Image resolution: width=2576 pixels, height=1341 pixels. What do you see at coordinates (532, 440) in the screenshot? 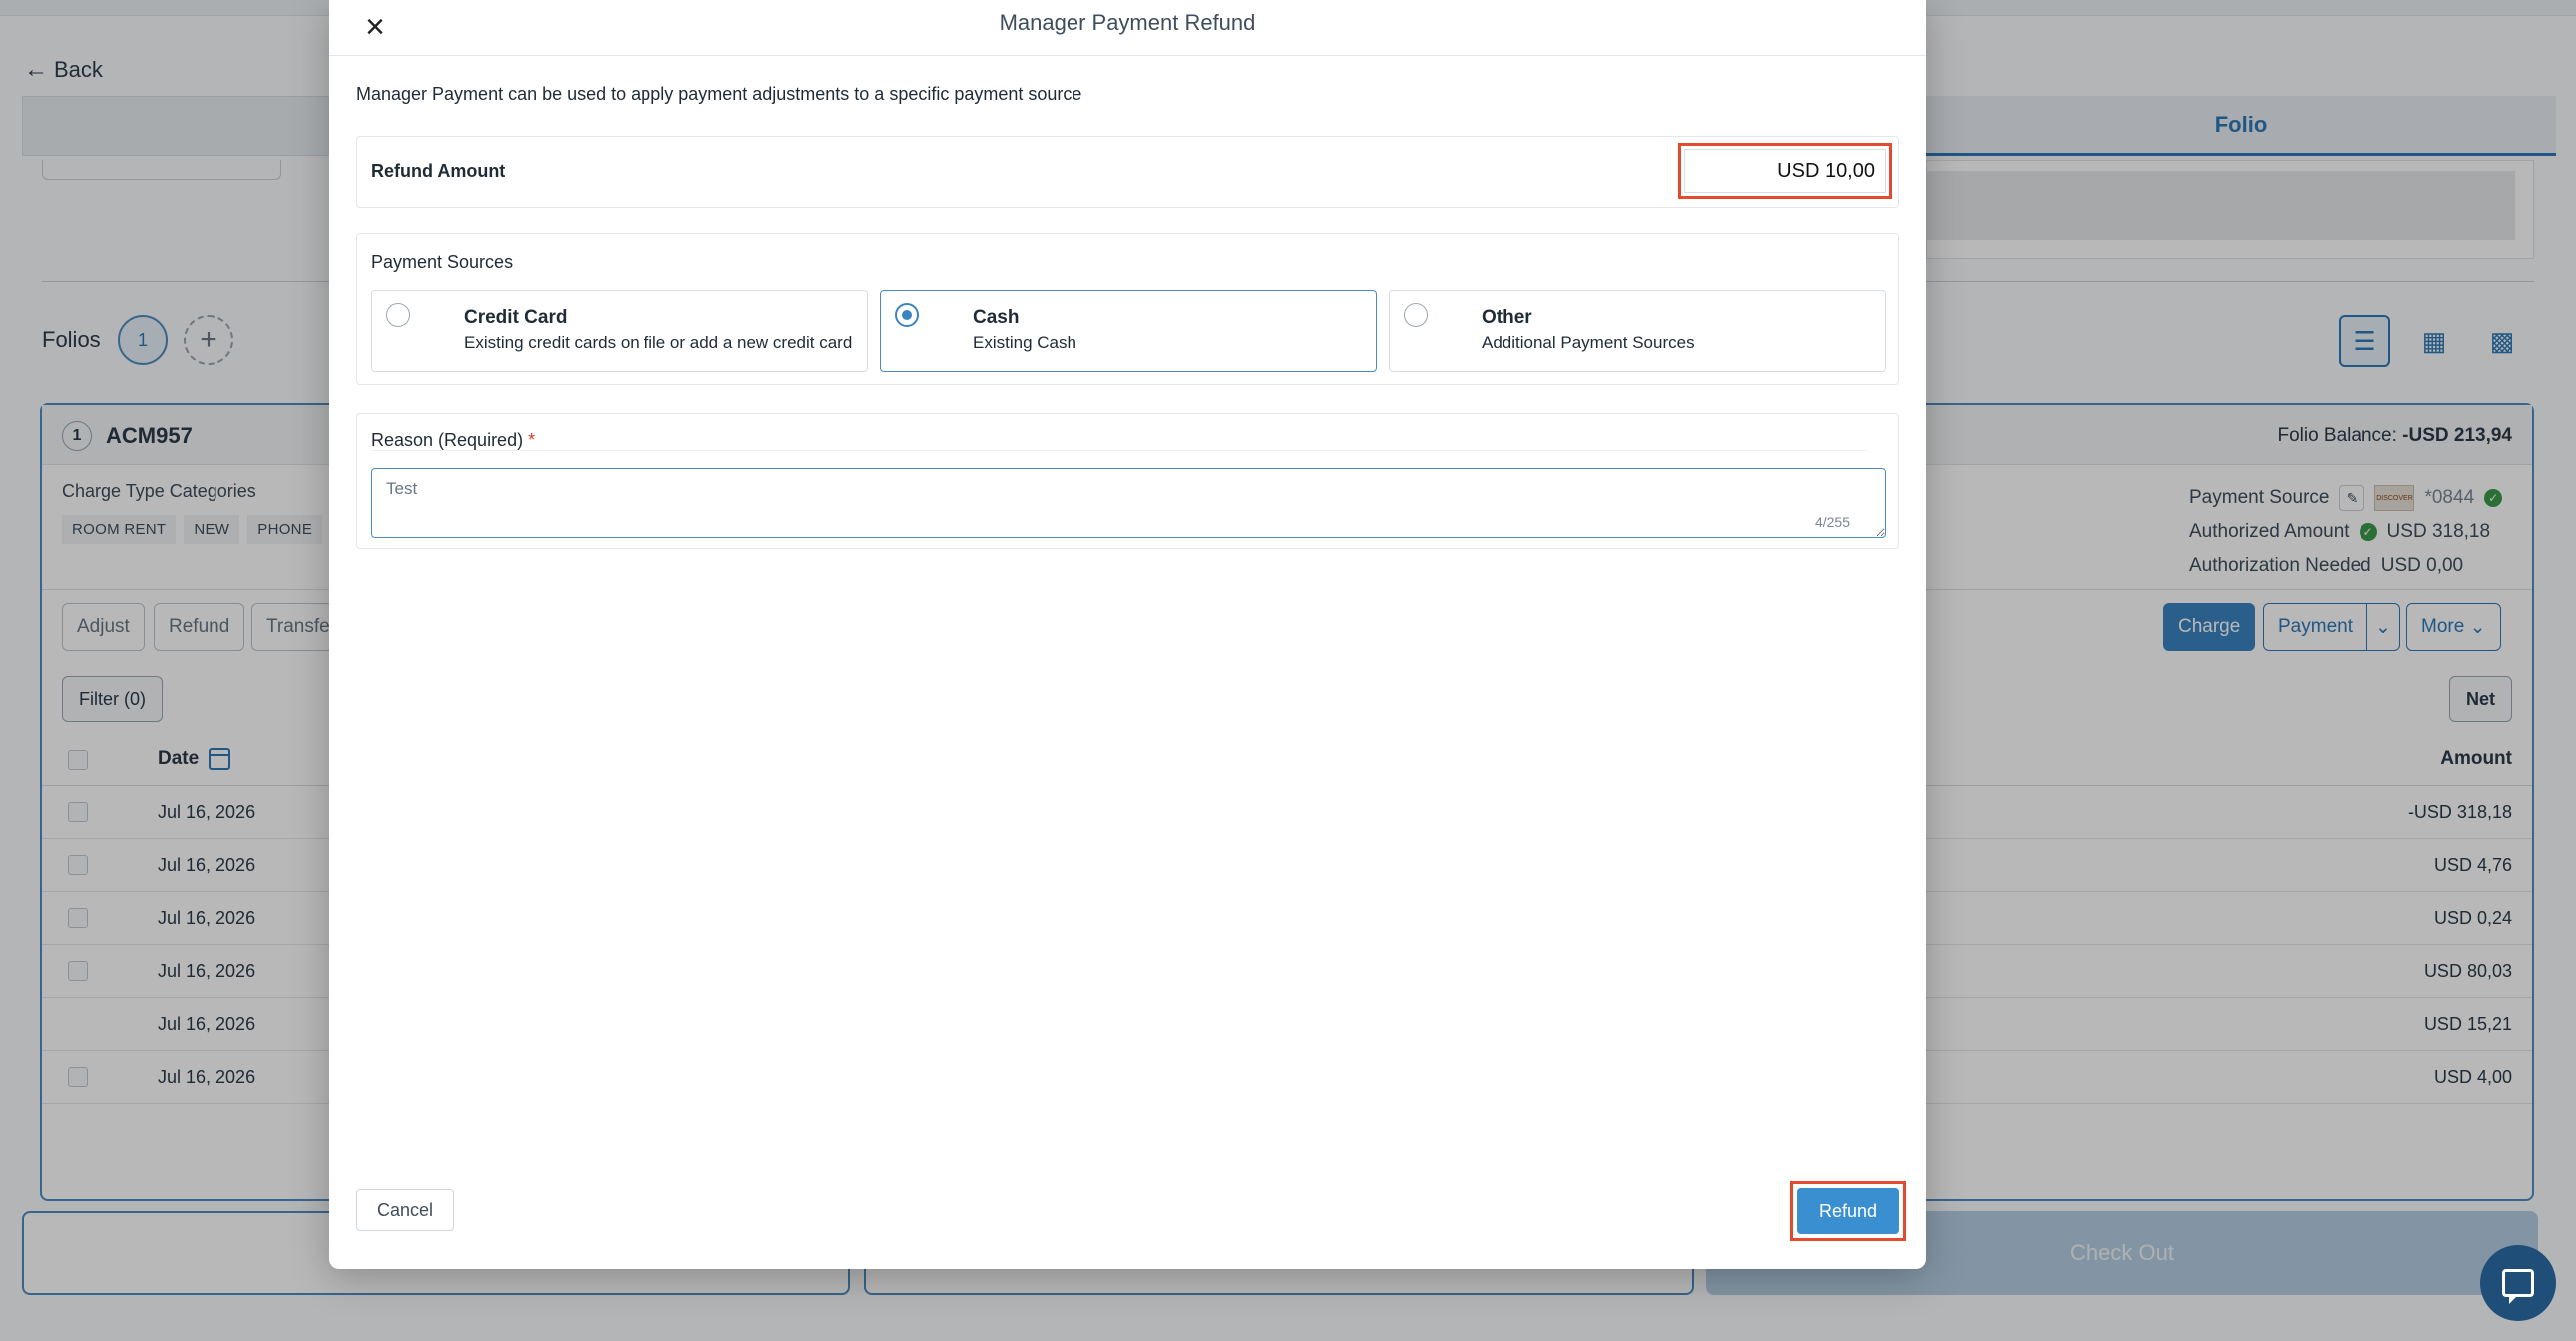
I see `required-mark: *` at bounding box center [532, 440].